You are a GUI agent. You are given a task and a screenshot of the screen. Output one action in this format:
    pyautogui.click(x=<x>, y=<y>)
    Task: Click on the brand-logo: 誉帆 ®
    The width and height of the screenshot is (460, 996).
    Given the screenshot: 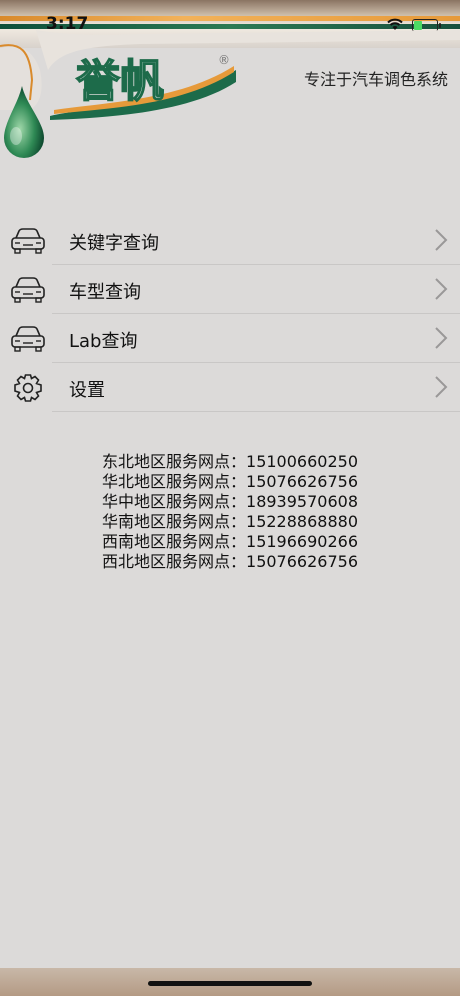 What is the action you would take?
    pyautogui.click(x=145, y=86)
    